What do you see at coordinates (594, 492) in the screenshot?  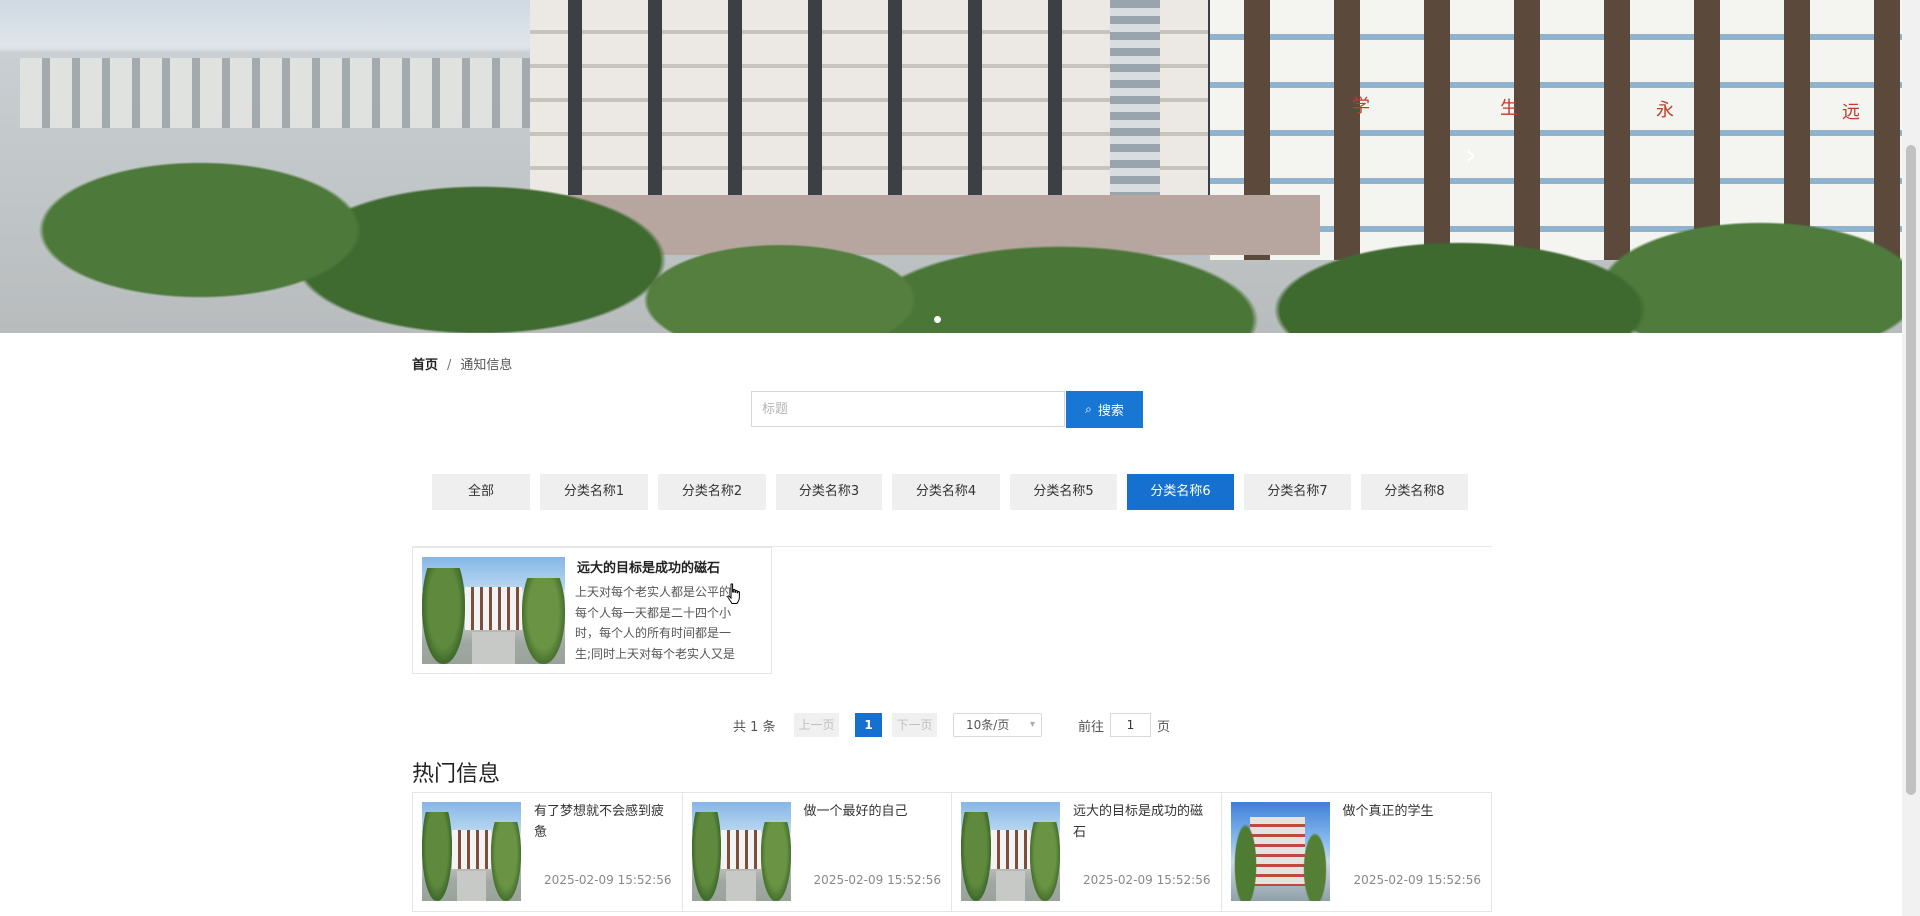 I see `category-tab-1: 分类名称1` at bounding box center [594, 492].